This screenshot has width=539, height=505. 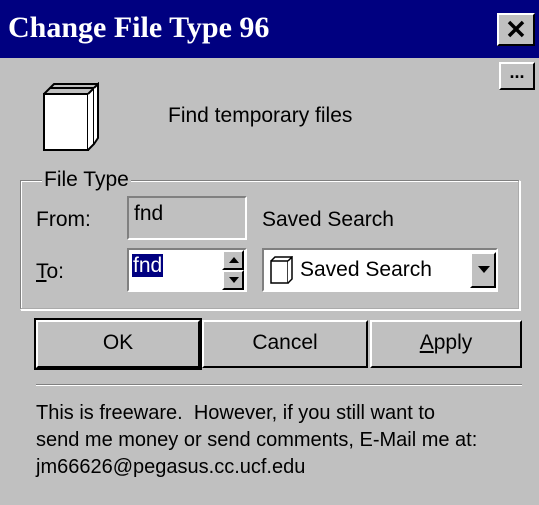 I want to click on document-icon, so click(x=281, y=270).